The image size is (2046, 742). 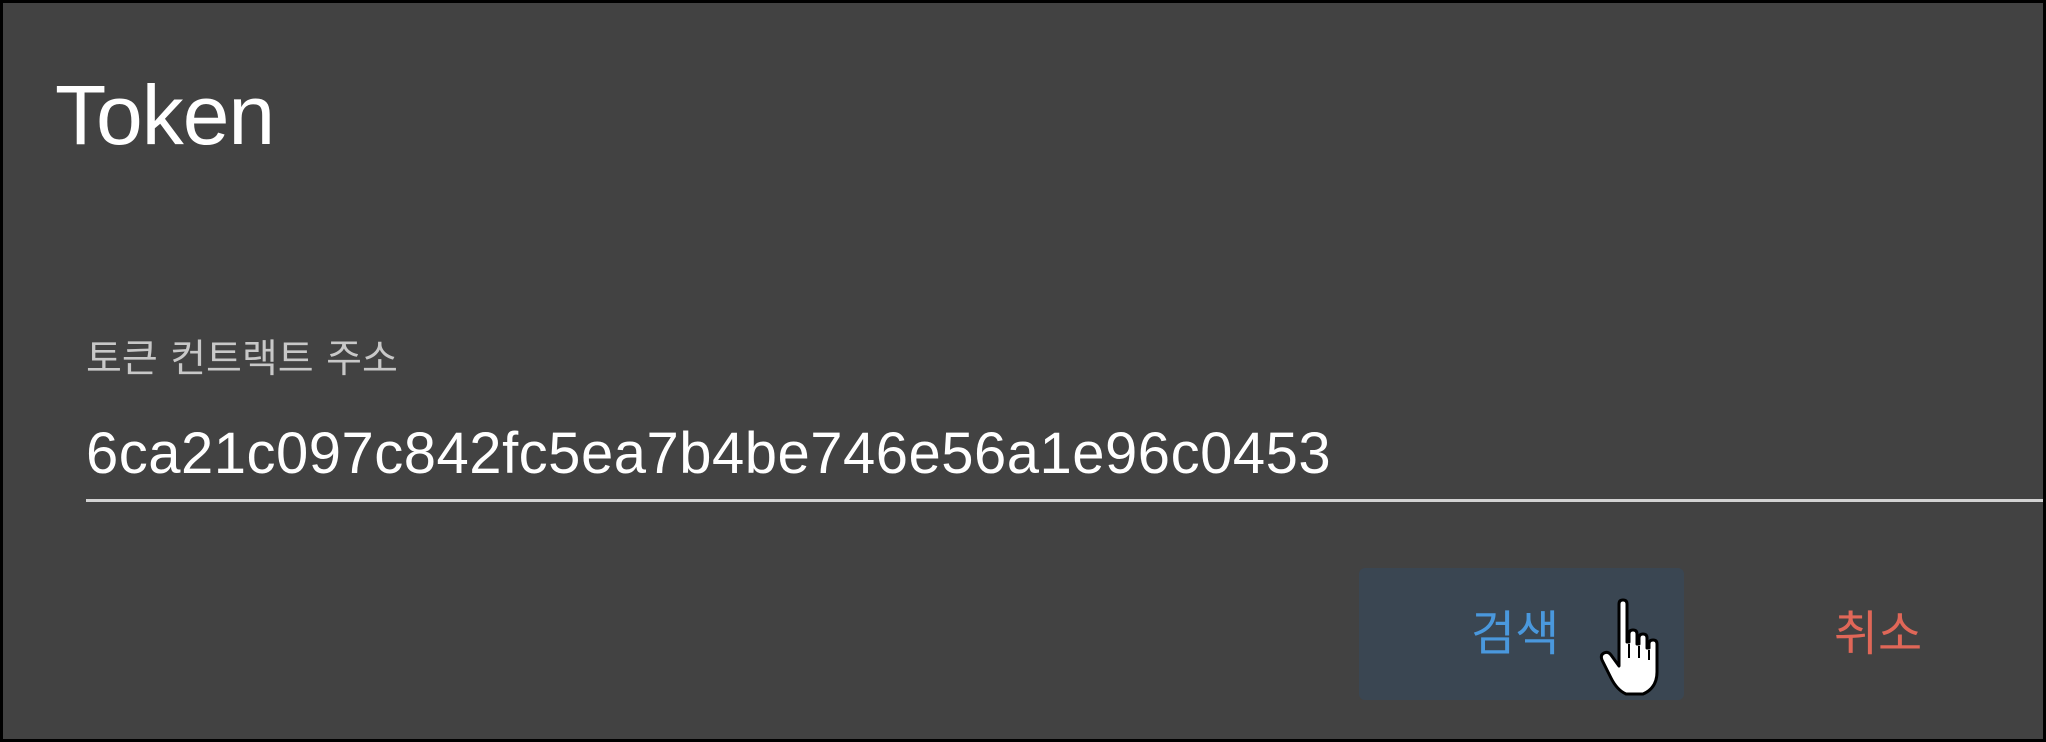 What do you see at coordinates (1515, 634) in the screenshot?
I see `search-button-label: 검색` at bounding box center [1515, 634].